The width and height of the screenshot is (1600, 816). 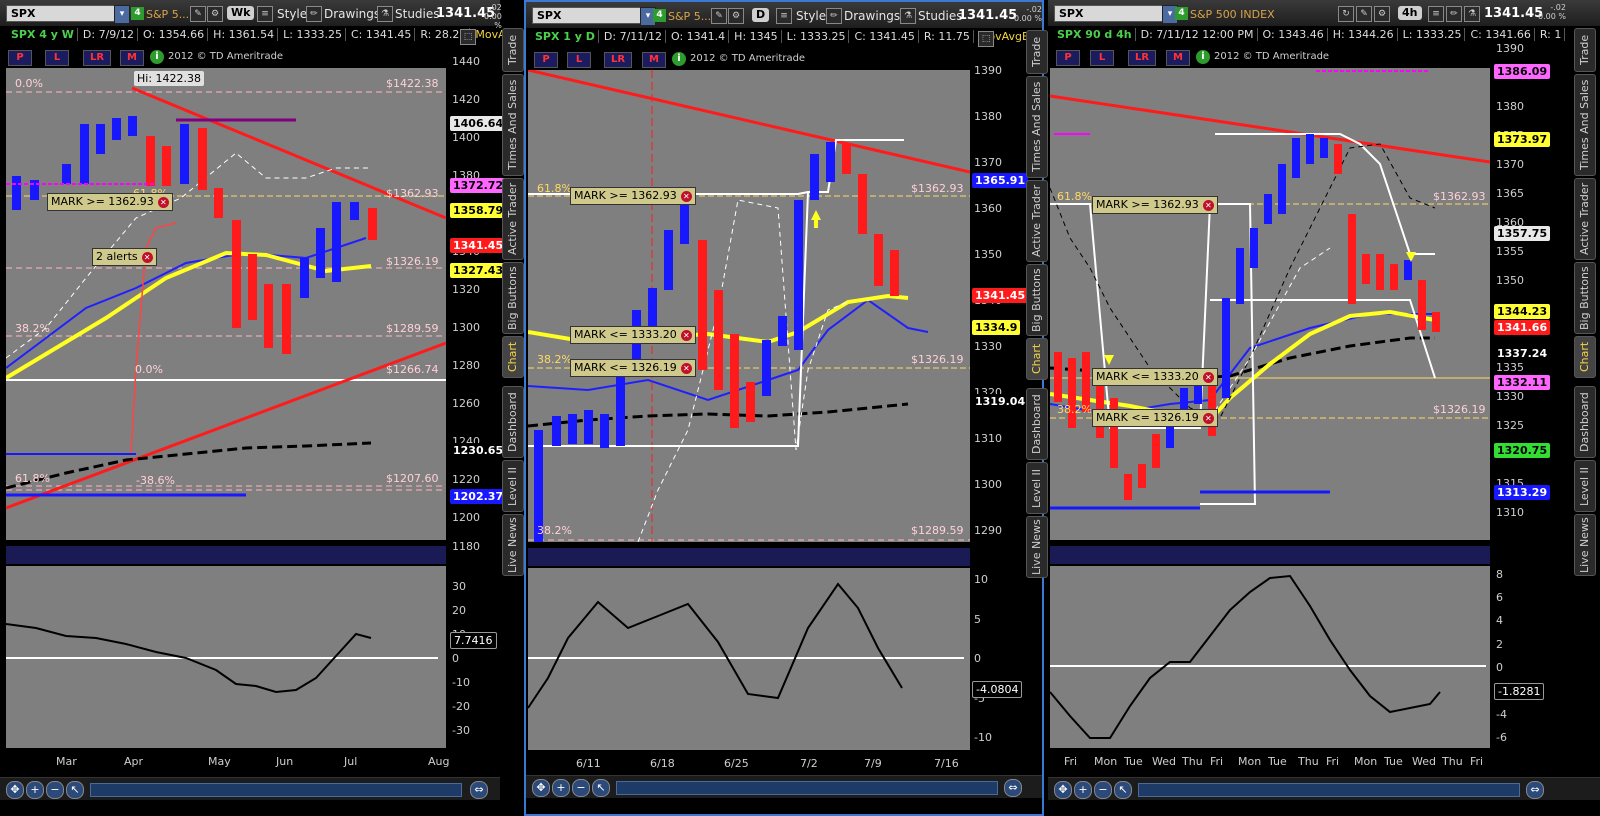 What do you see at coordinates (1410, 13) in the screenshot?
I see `timeframe-selector: 4h` at bounding box center [1410, 13].